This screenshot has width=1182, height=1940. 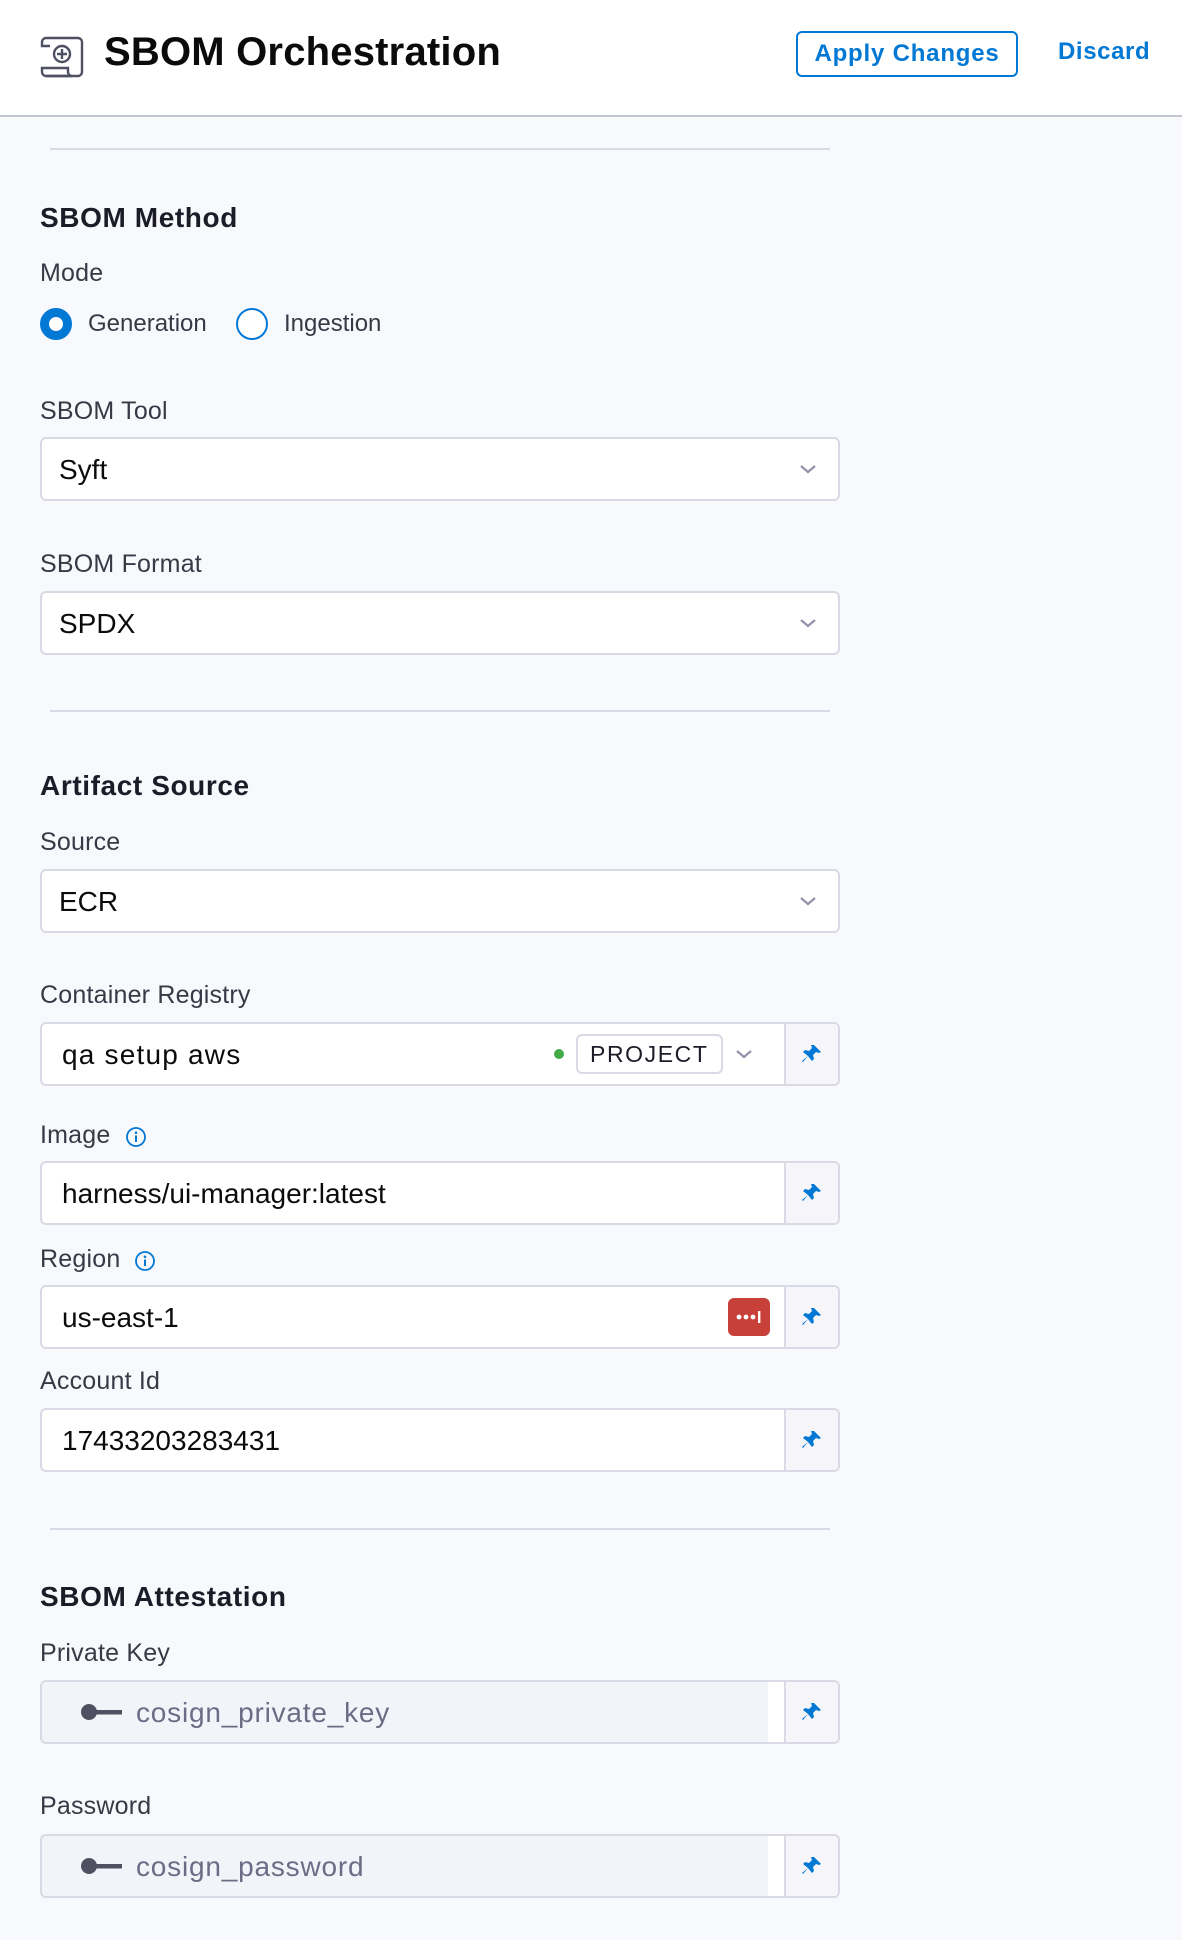 What do you see at coordinates (147, 324) in the screenshot?
I see `radio-generation-label: Generation` at bounding box center [147, 324].